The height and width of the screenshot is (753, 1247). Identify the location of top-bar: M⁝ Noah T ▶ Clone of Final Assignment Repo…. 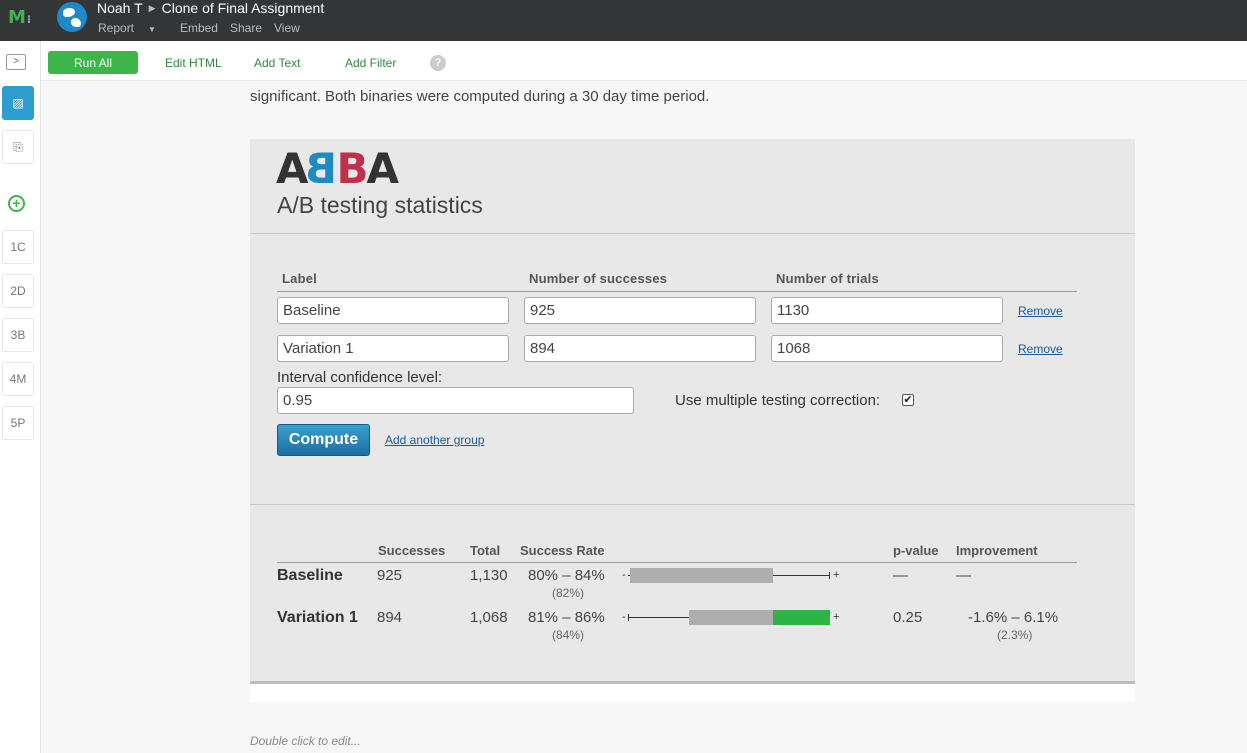
(623, 20).